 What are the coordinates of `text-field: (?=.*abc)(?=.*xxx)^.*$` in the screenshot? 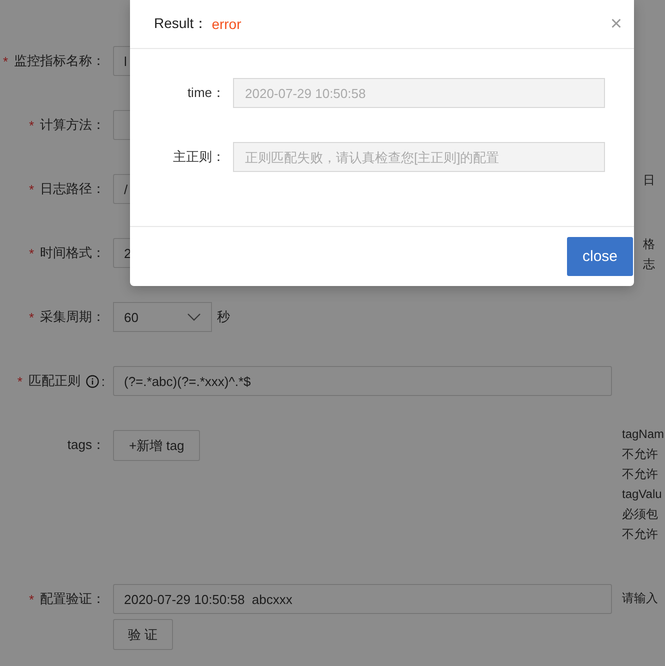 It's located at (362, 381).